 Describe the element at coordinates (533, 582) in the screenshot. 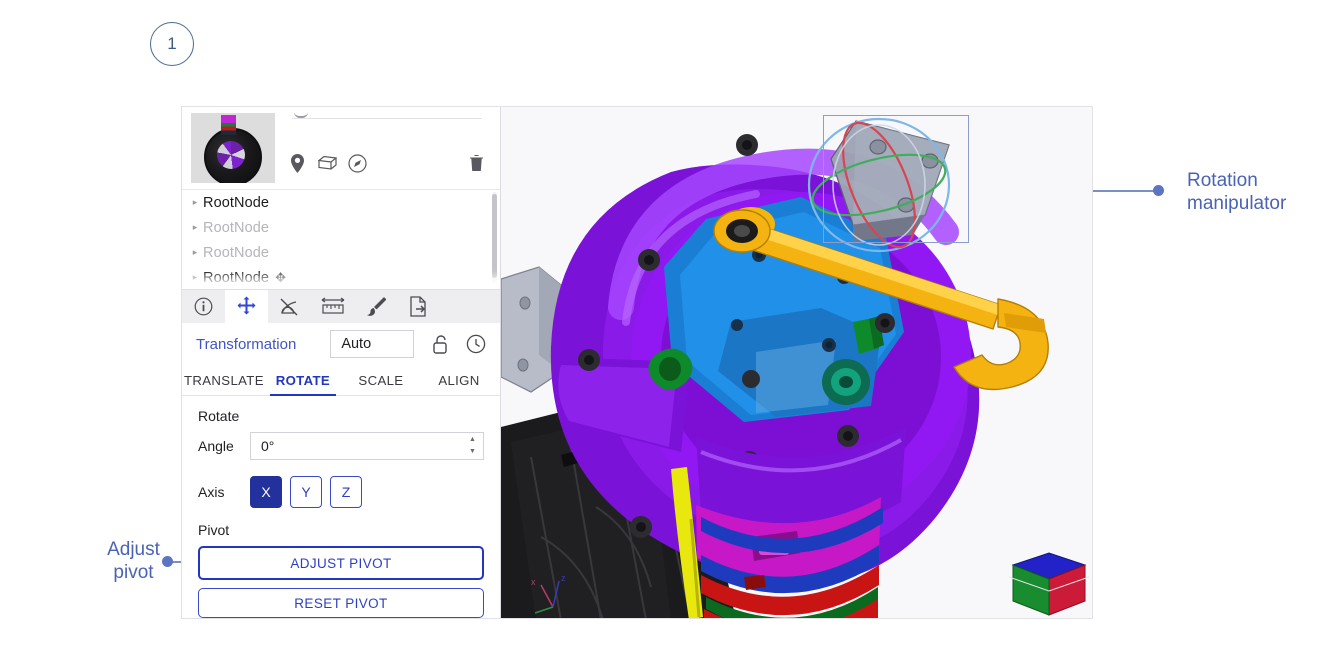

I see `svg-text: x` at that location.